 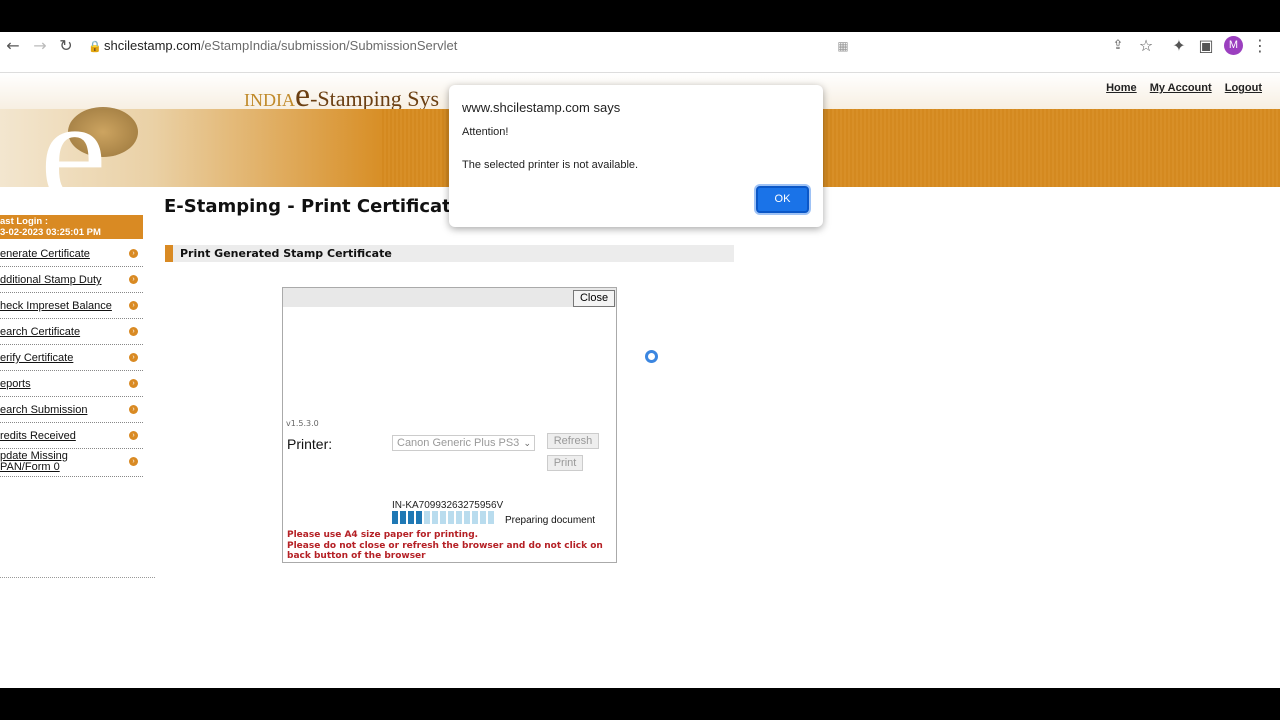 I want to click on sidebar-item-update-missing-pan: pdate Missing PAN/Form 0 ›, so click(x=71, y=463).